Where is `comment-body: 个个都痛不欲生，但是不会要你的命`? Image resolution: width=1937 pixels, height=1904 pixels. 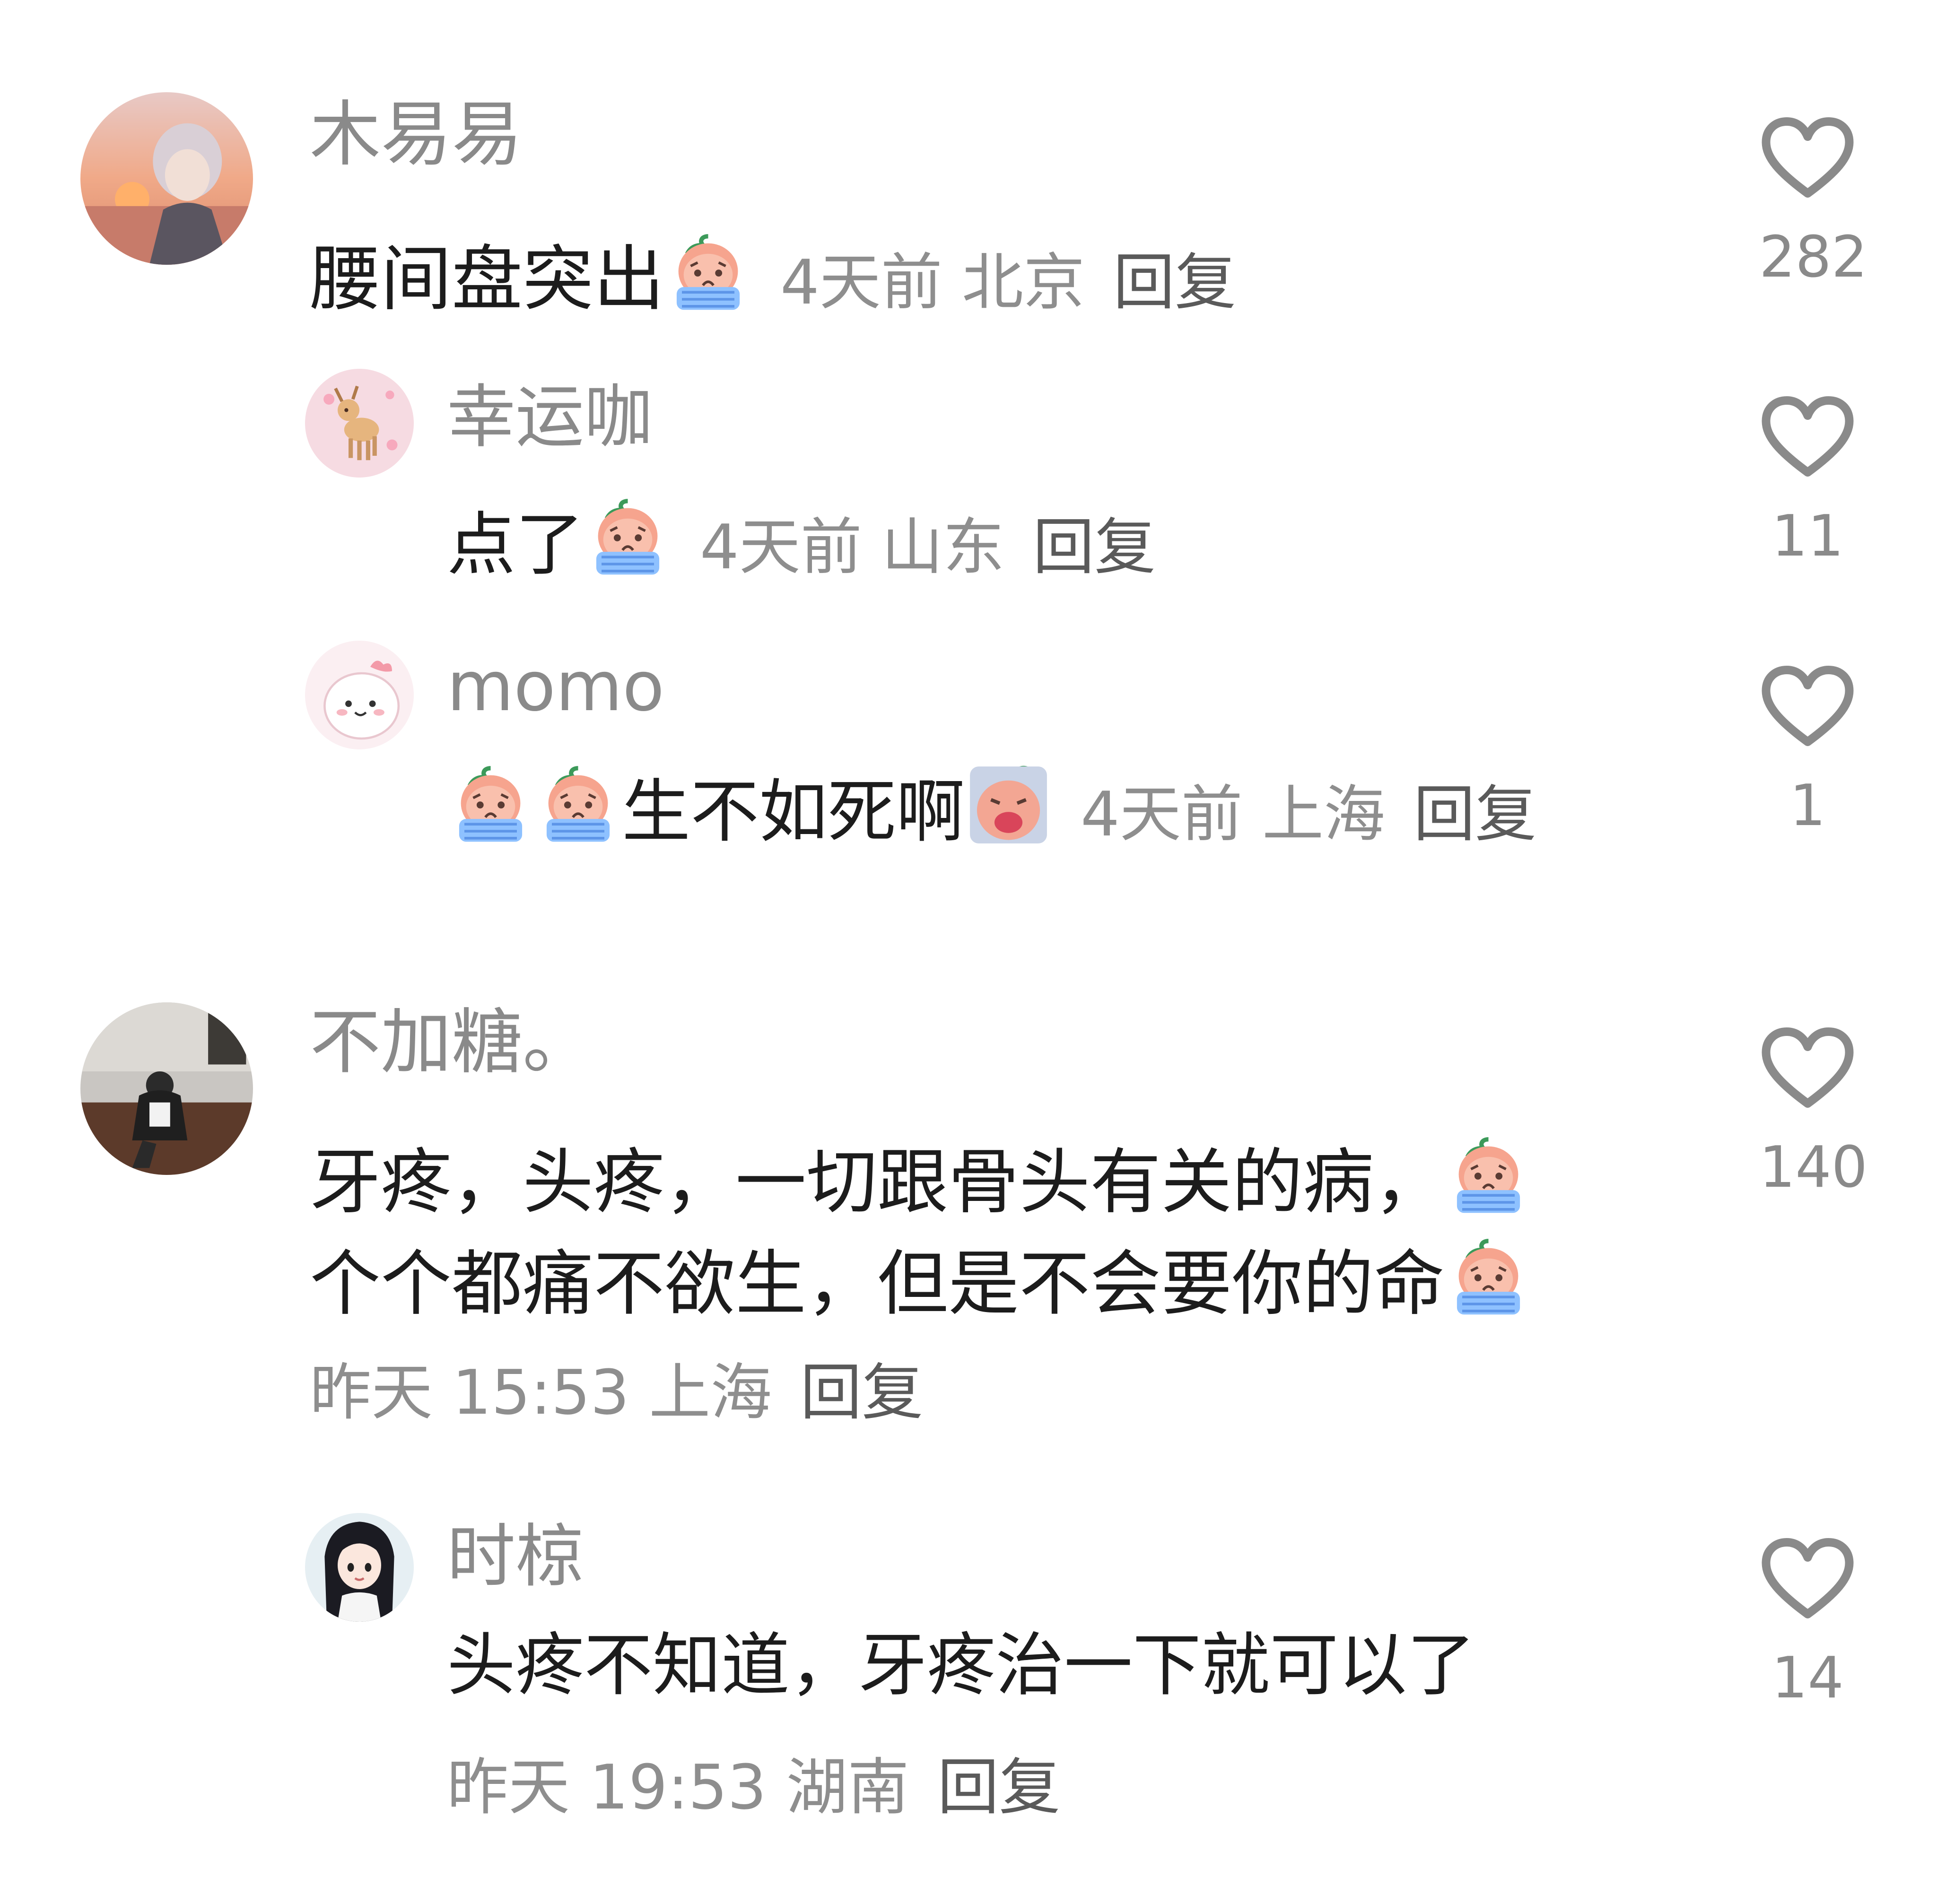 comment-body: 个个都痛不欲生，但是不会要你的命 is located at coordinates (877, 1284).